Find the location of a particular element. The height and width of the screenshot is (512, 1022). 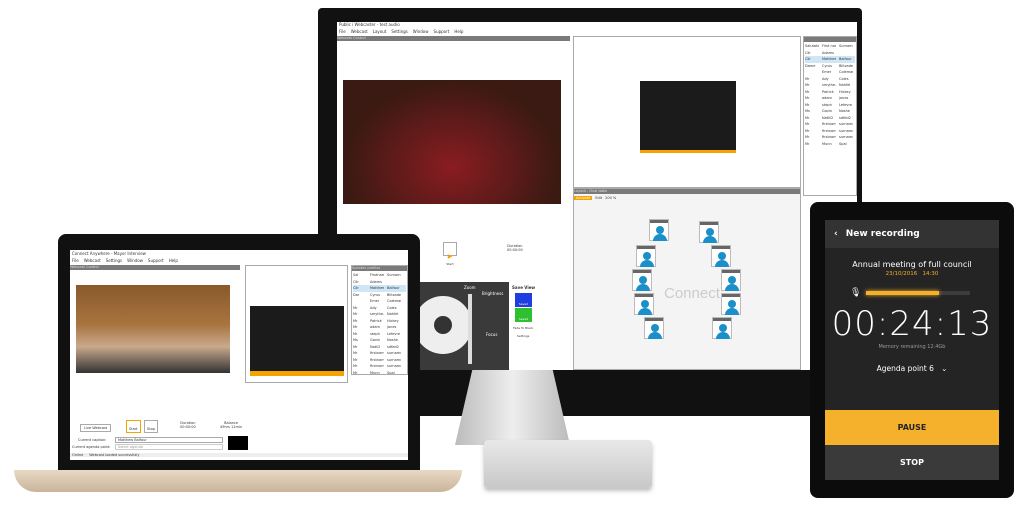

edit-button: Edit is located at coordinates (598, 198).